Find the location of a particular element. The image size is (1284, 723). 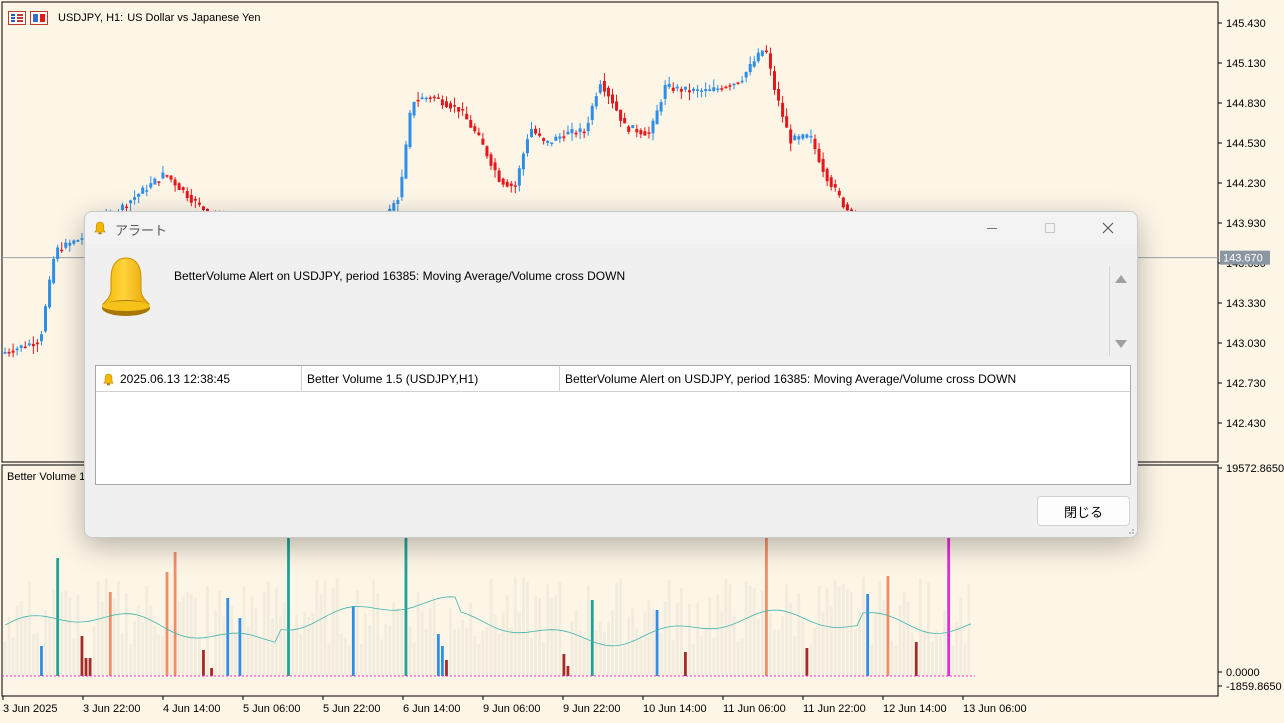

window-close-button is located at coordinates (1108, 228).